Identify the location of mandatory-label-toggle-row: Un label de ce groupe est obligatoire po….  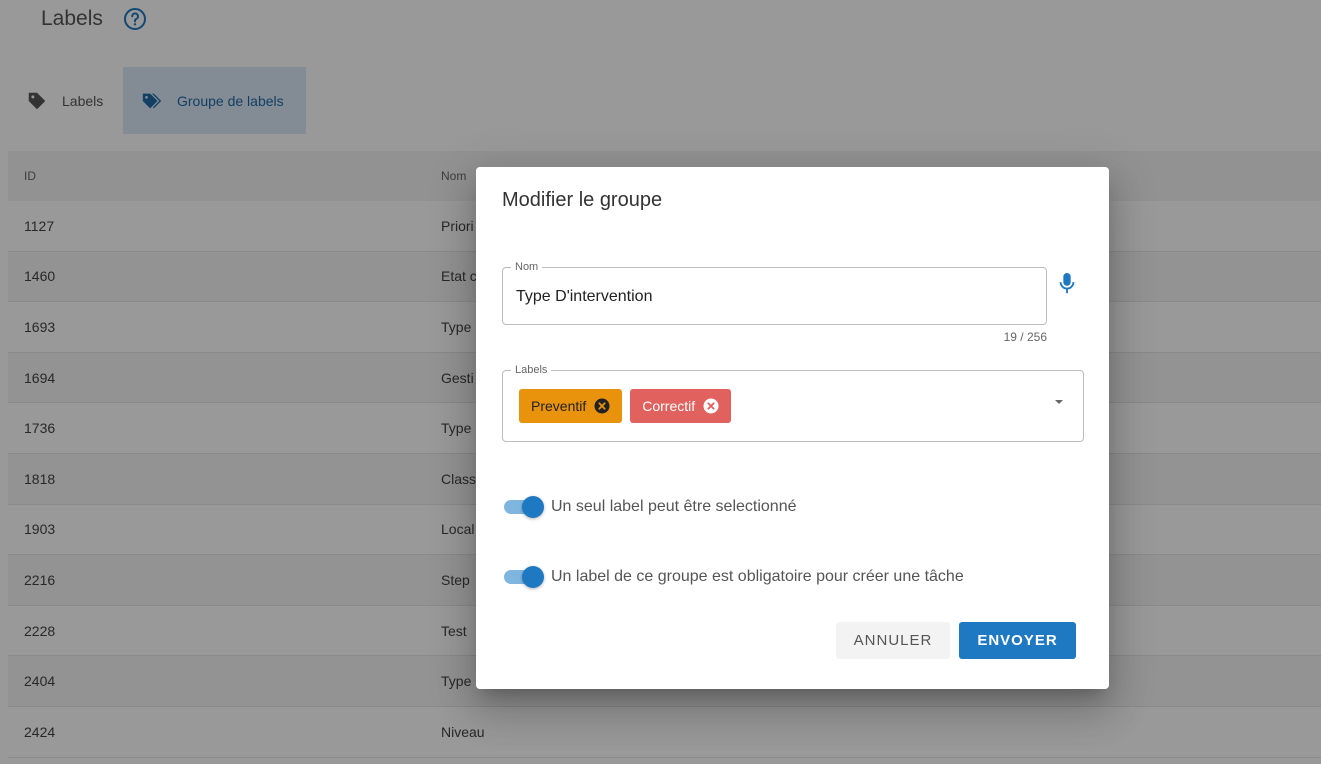
(734, 577).